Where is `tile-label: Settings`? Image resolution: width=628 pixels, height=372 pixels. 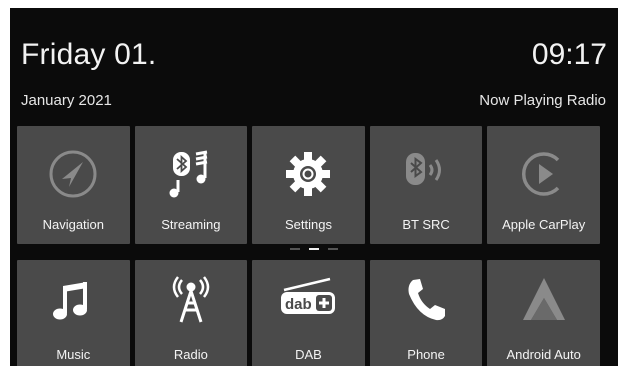 tile-label: Settings is located at coordinates (308, 224).